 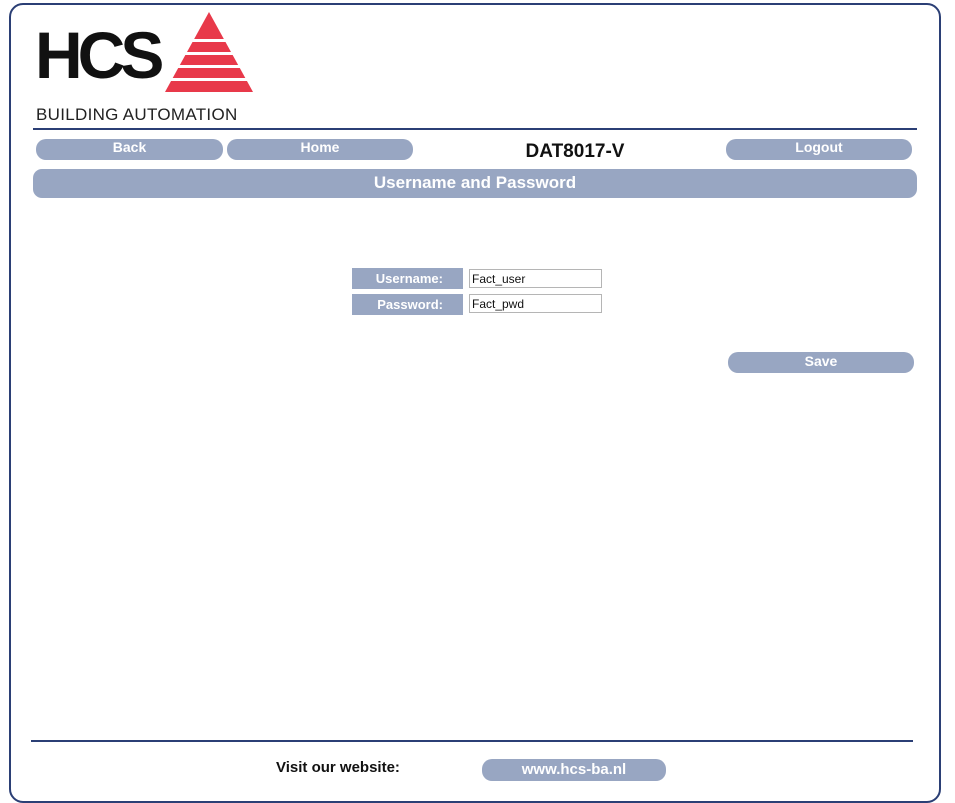 I want to click on password-label: Password:, so click(x=407, y=304).